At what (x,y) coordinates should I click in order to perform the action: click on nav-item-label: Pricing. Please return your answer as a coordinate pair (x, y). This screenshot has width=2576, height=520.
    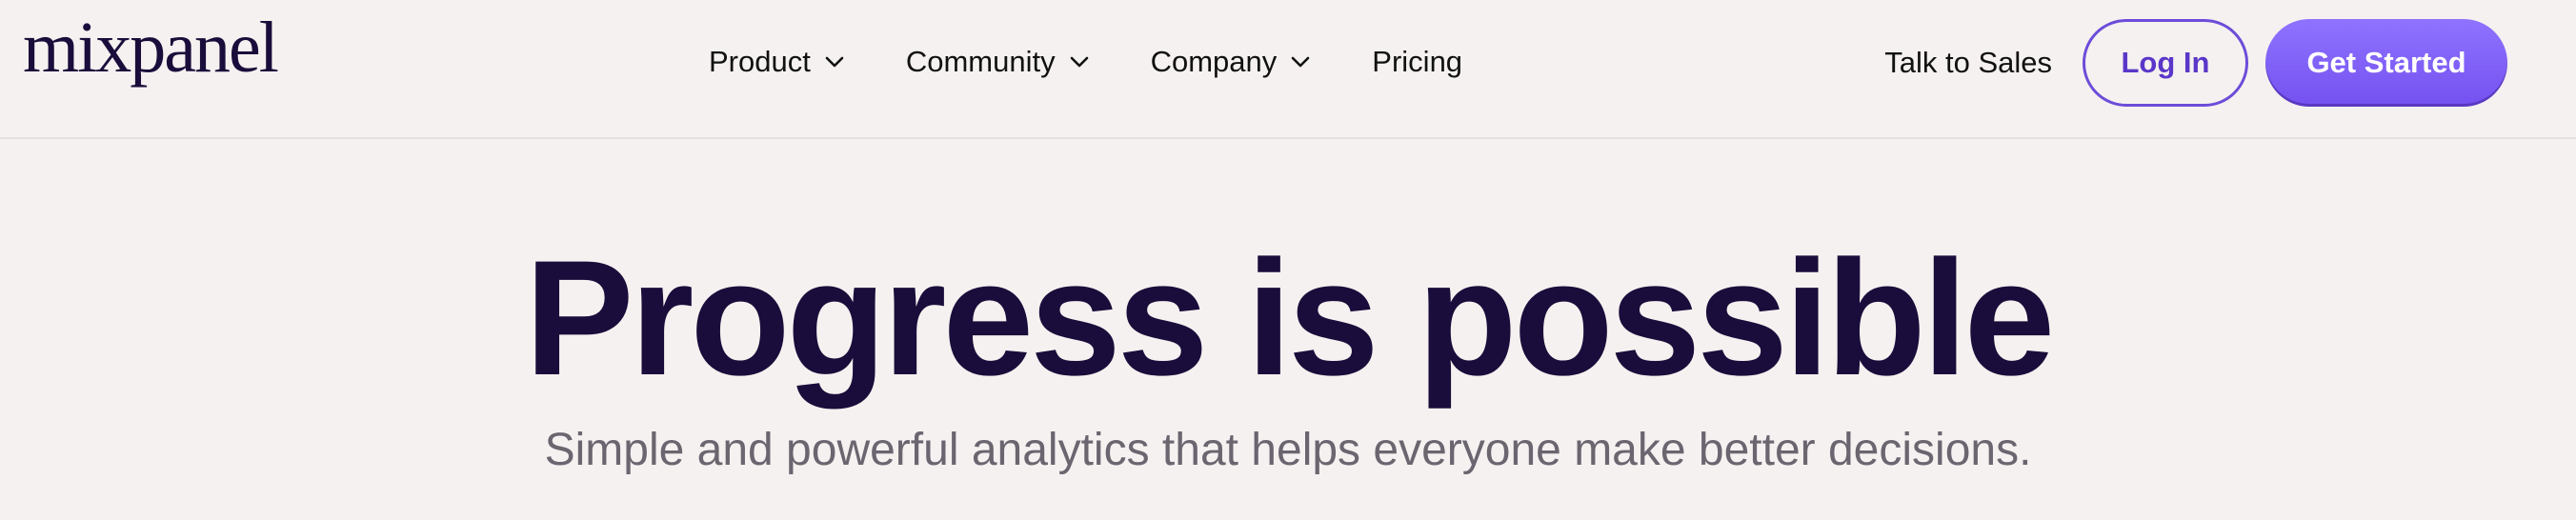
    Looking at the image, I should click on (1417, 61).